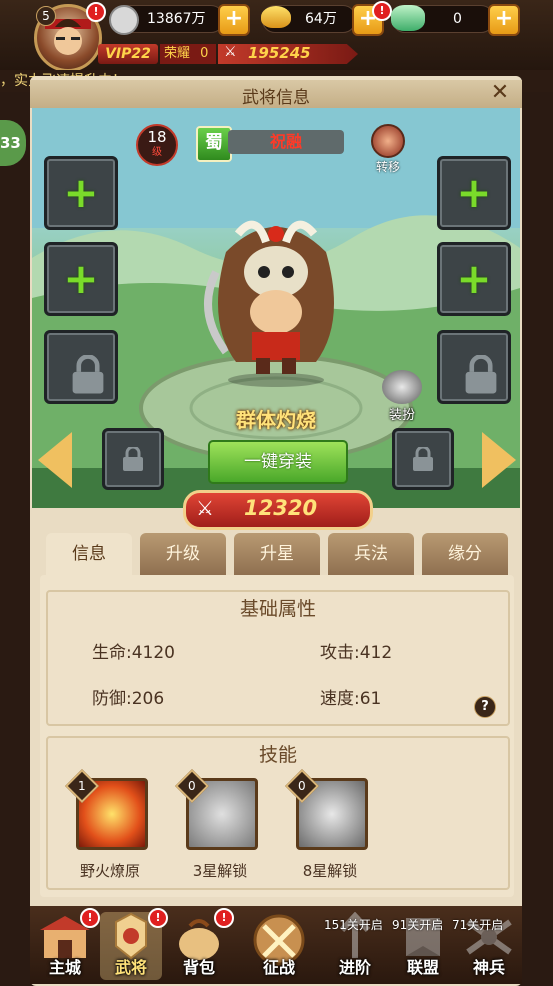  What do you see at coordinates (157, 137) in the screenshot?
I see `hero-level-value: 18` at bounding box center [157, 137].